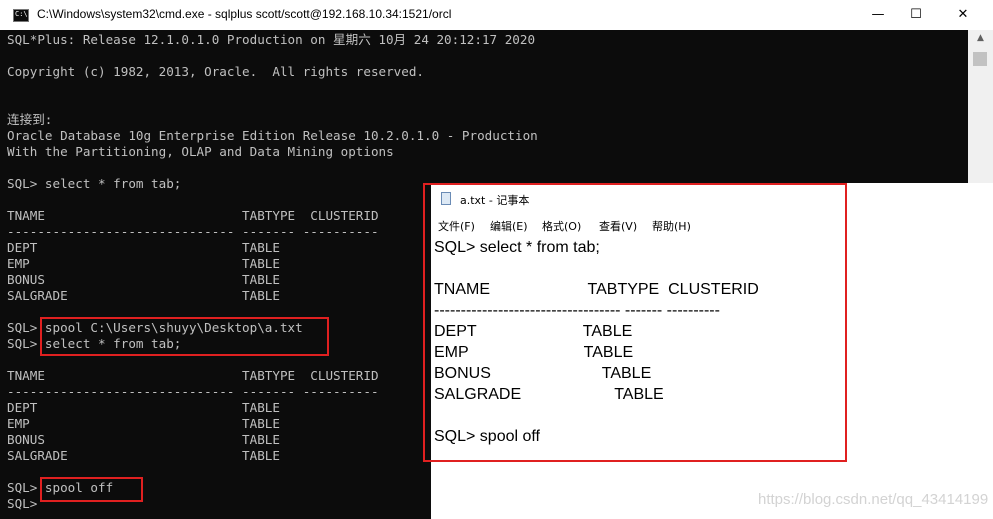  Describe the element at coordinates (980, 59) in the screenshot. I see `scroll-thumb` at that location.